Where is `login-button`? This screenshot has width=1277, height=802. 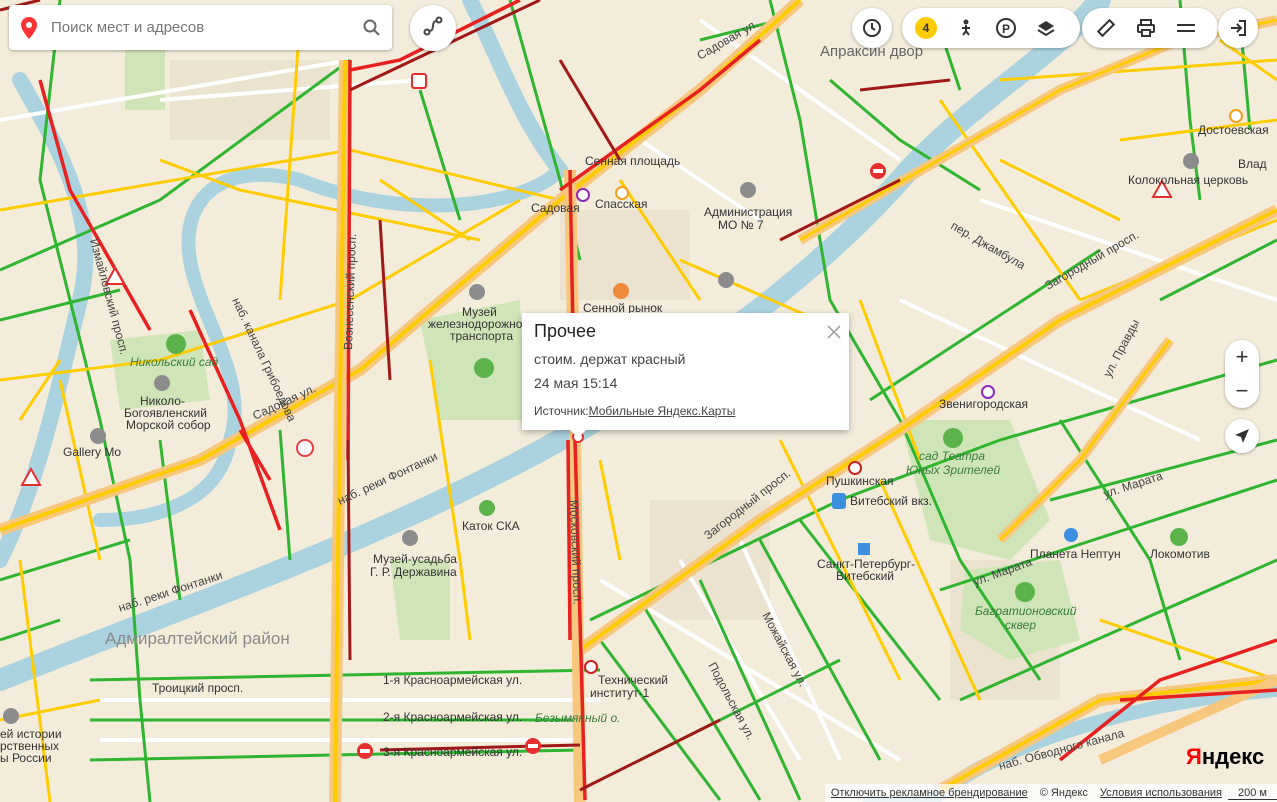 login-button is located at coordinates (1238, 28).